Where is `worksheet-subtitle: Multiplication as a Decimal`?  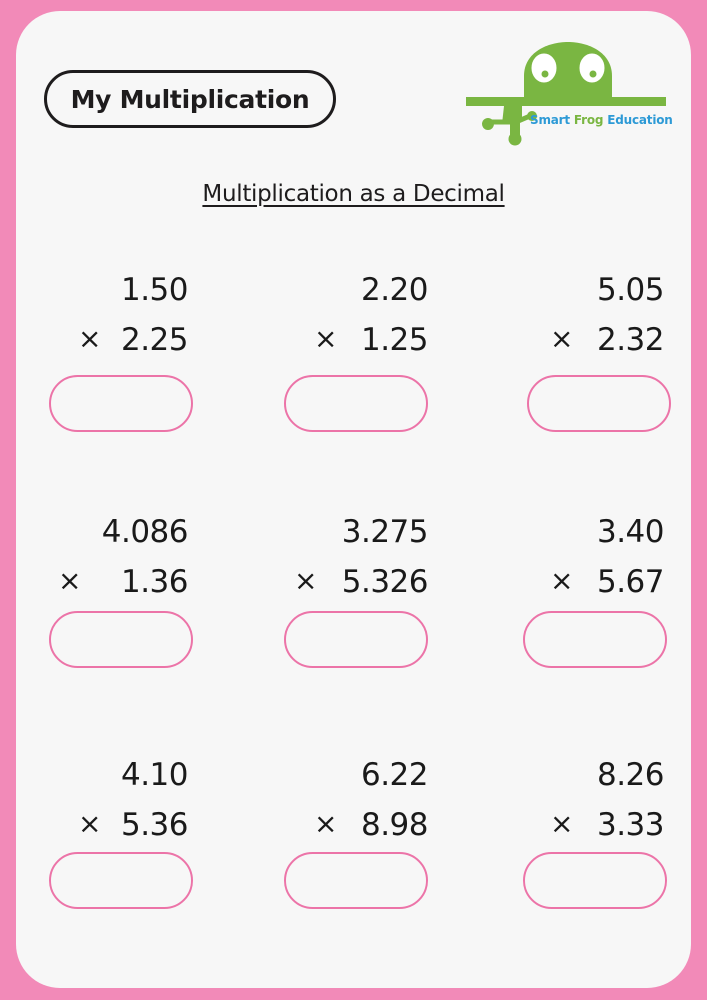 worksheet-subtitle: Multiplication as a Decimal is located at coordinates (353, 194).